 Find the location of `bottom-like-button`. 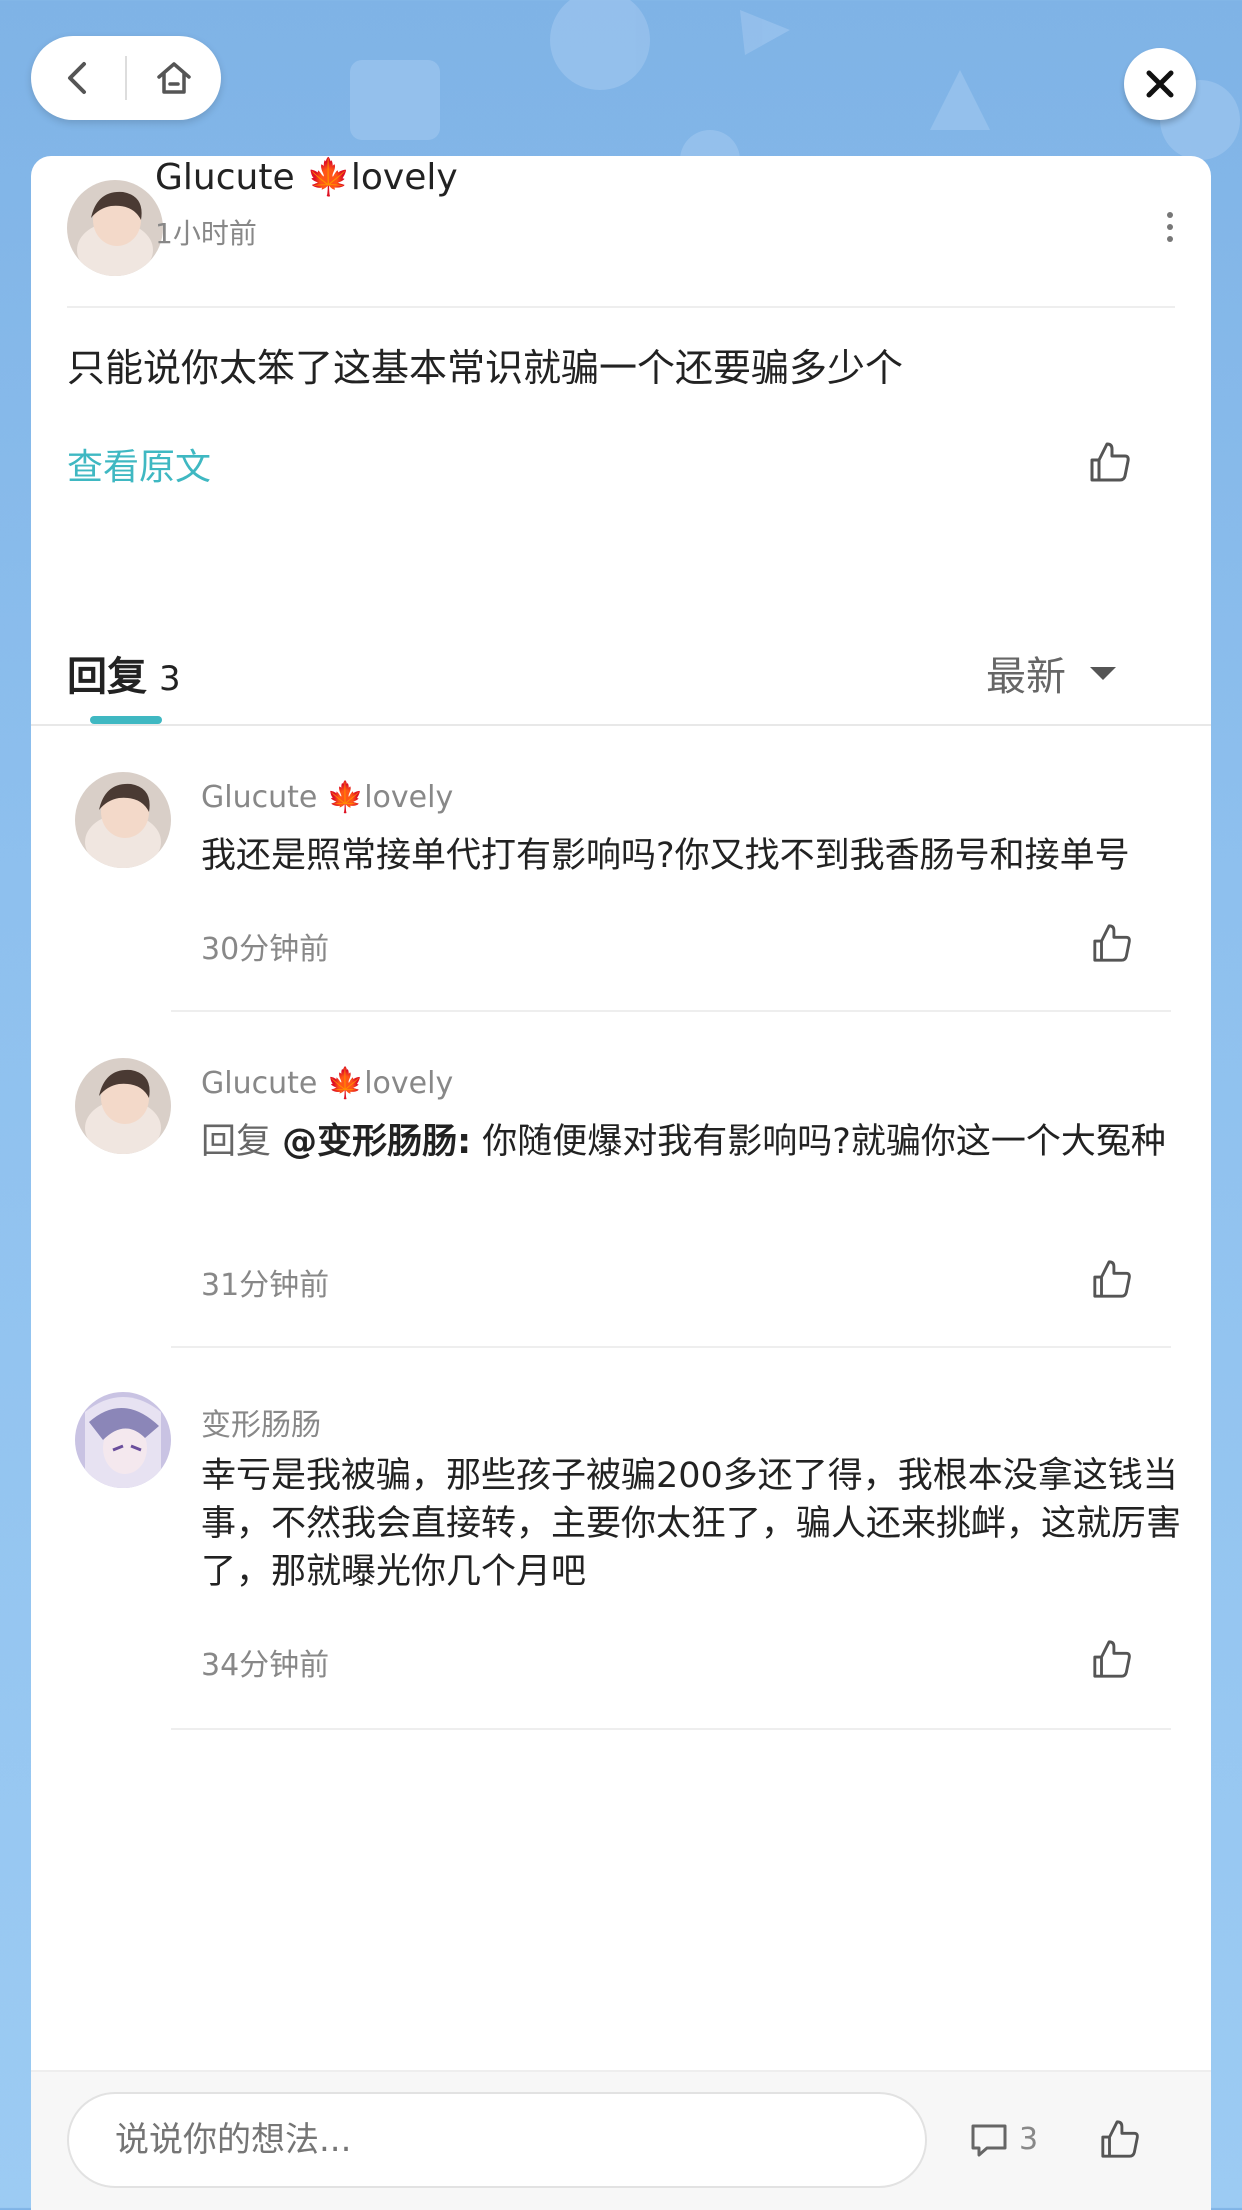

bottom-like-button is located at coordinates (1120, 2139).